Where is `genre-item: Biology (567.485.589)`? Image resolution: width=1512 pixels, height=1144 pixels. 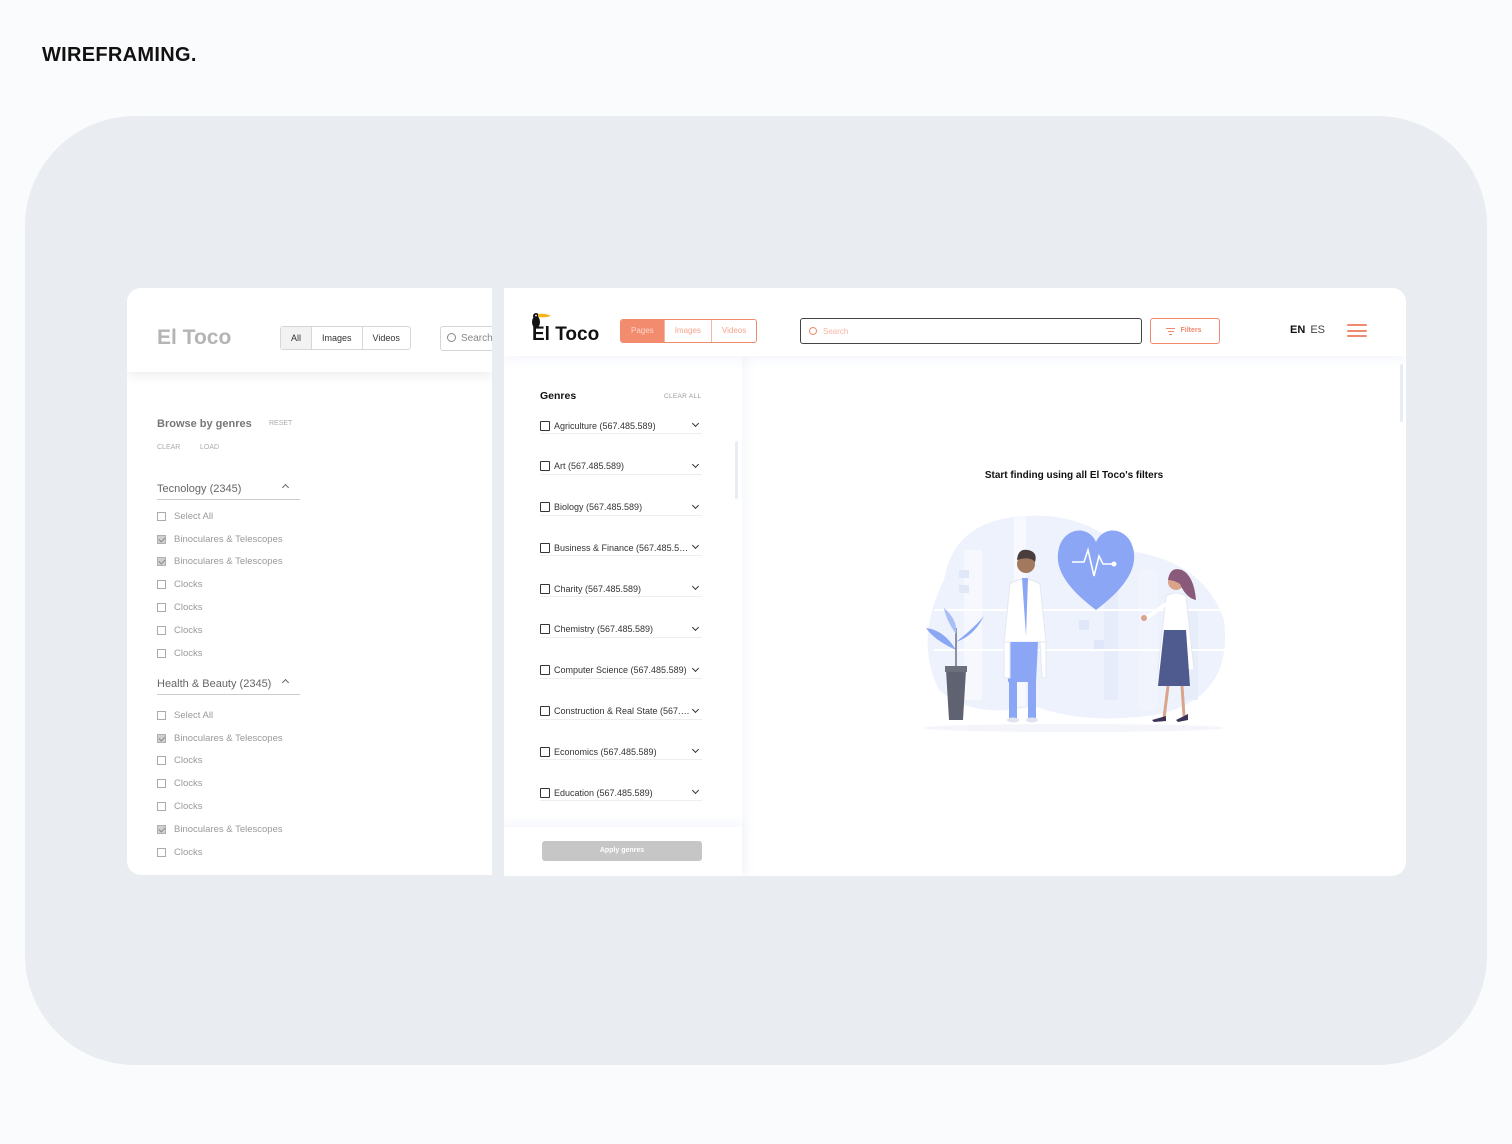 genre-item: Biology (567.485.589) is located at coordinates (621, 510).